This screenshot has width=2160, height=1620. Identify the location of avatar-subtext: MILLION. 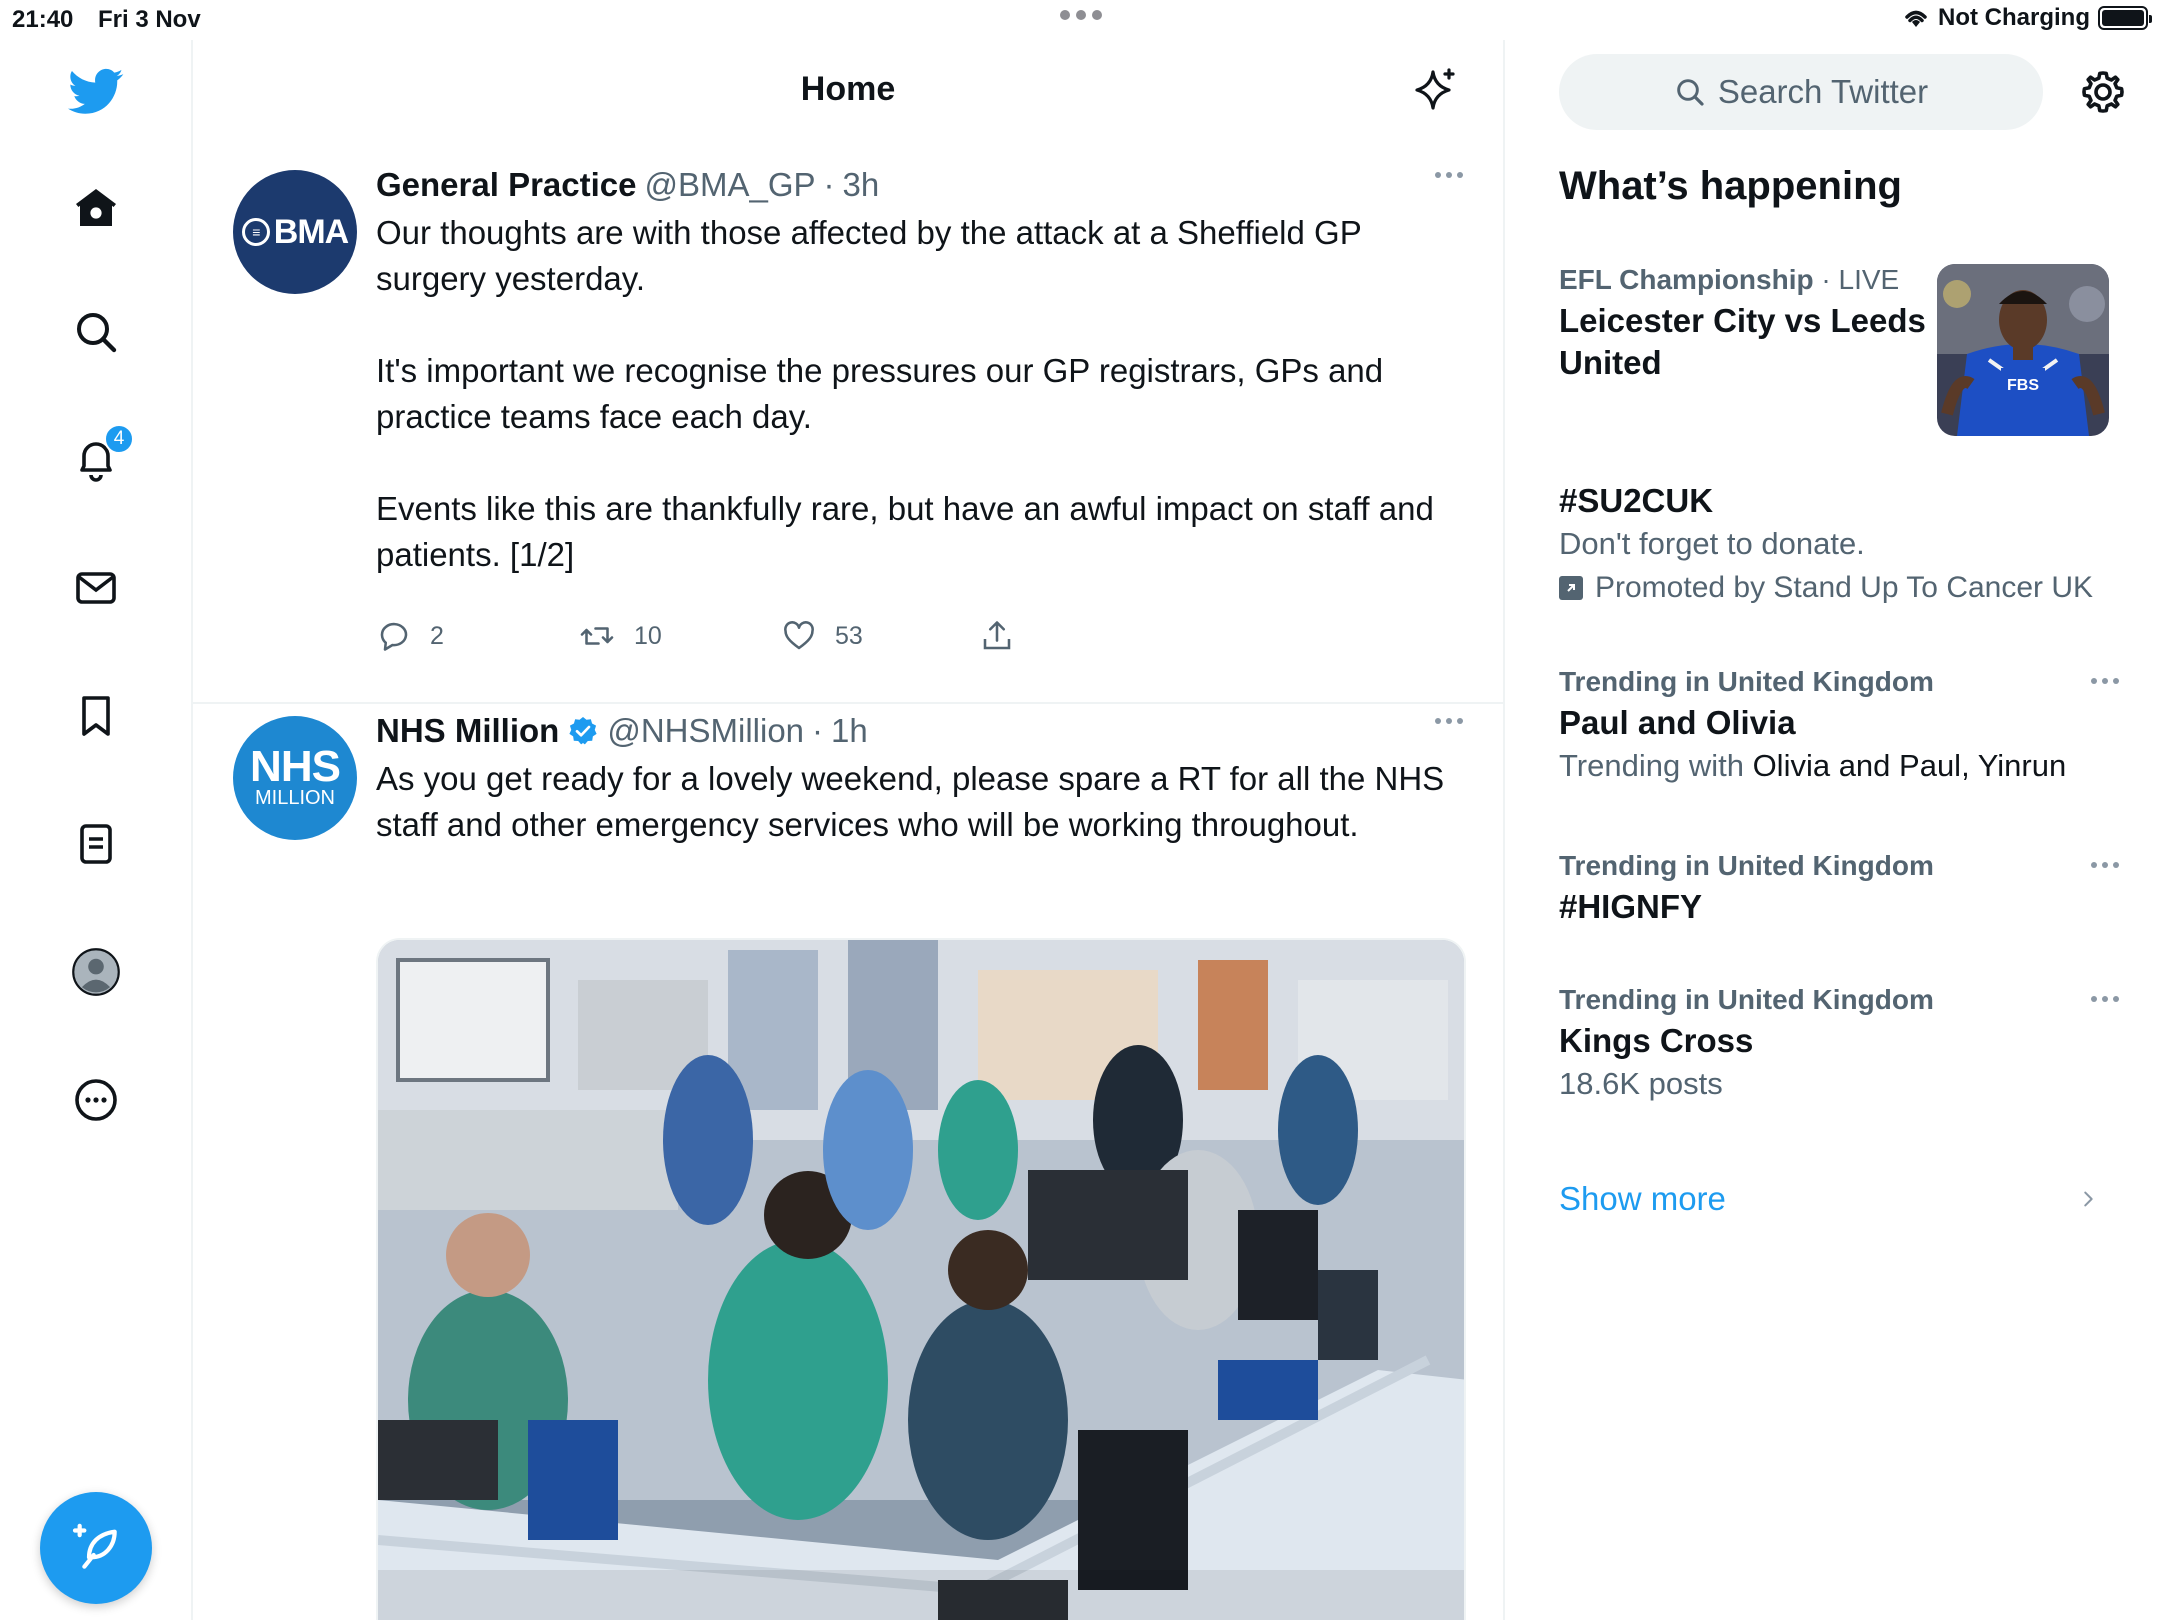
(295, 798).